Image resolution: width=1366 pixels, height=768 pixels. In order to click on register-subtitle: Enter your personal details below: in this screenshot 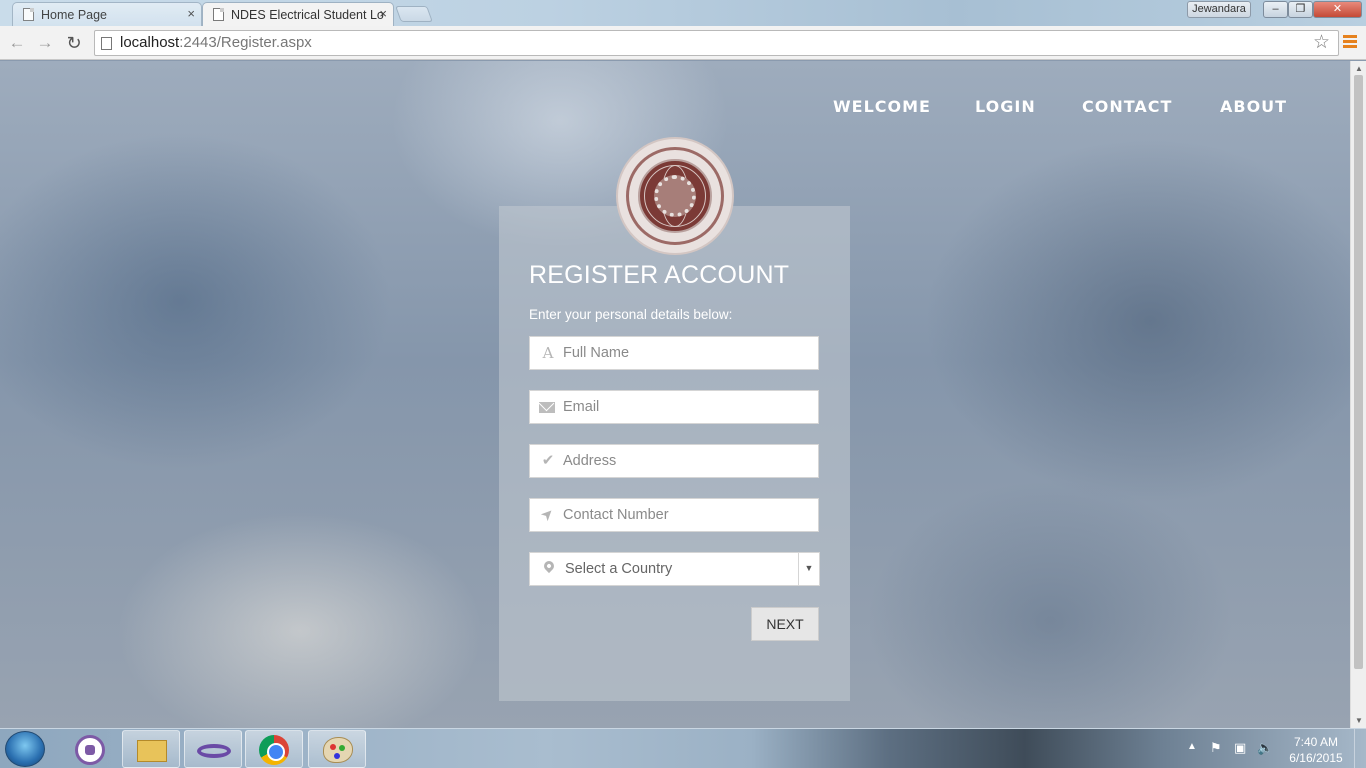, I will do `click(631, 314)`.